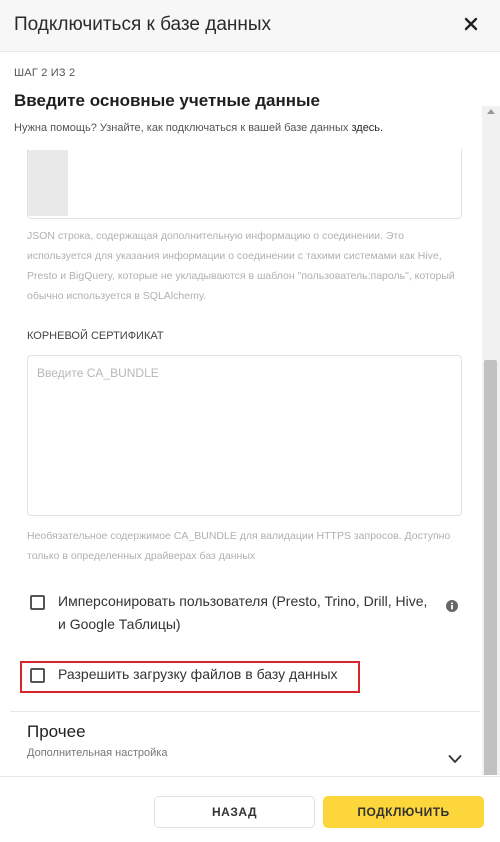  Describe the element at coordinates (48, 183) in the screenshot. I see `json-editor-gutter` at that location.